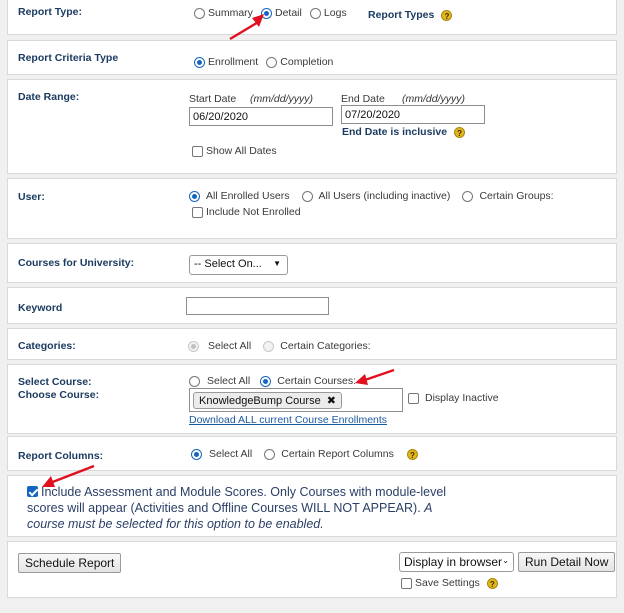  Describe the element at coordinates (269, 346) in the screenshot. I see `categories-certain-radio` at that location.